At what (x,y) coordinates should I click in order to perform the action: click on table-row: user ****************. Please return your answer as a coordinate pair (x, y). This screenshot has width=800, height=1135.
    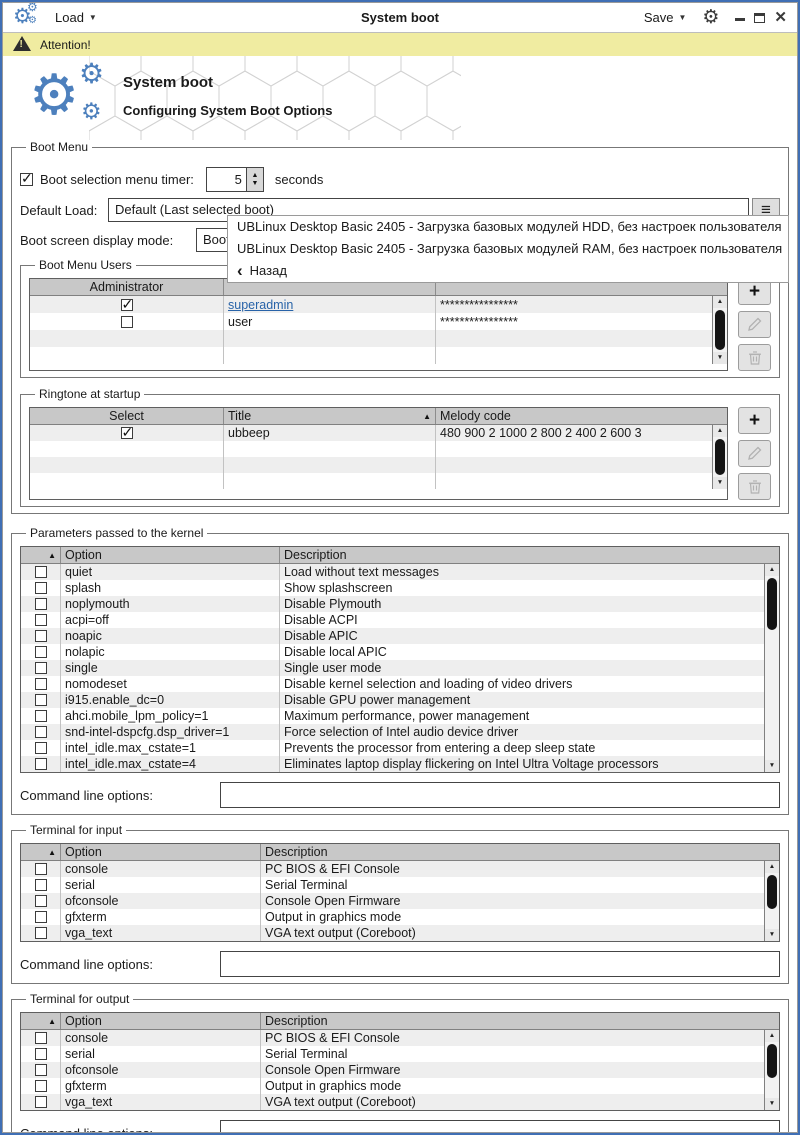
    Looking at the image, I should click on (371, 321).